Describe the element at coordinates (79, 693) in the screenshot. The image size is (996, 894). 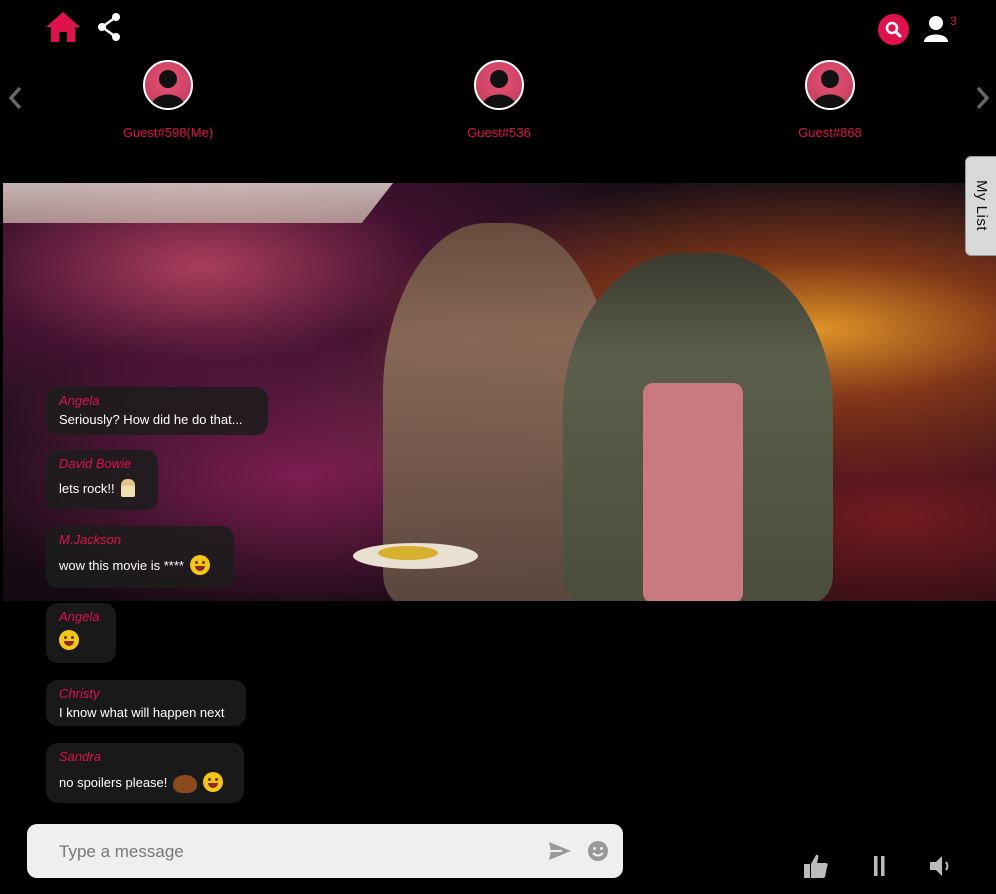
I see `chat-author: Christy` at that location.